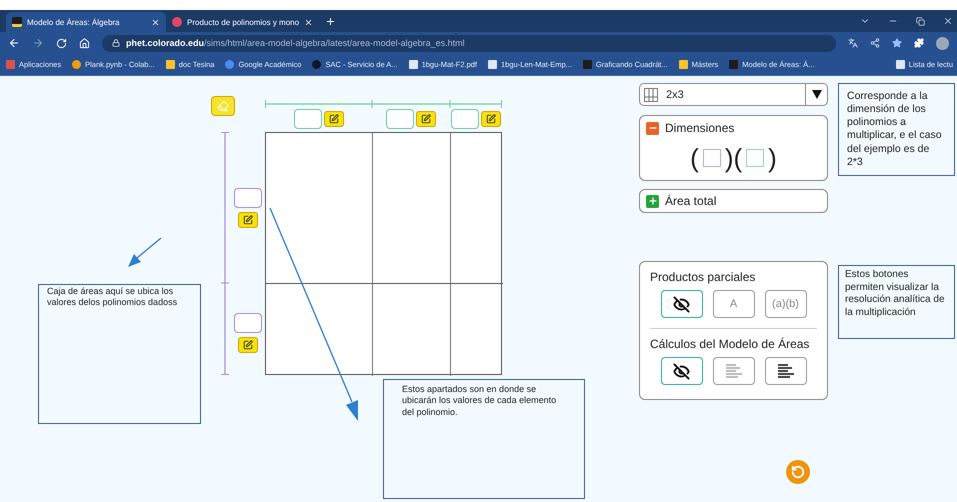 The image size is (957, 502). What do you see at coordinates (694, 158) in the screenshot?
I see `parenthesis: (` at bounding box center [694, 158].